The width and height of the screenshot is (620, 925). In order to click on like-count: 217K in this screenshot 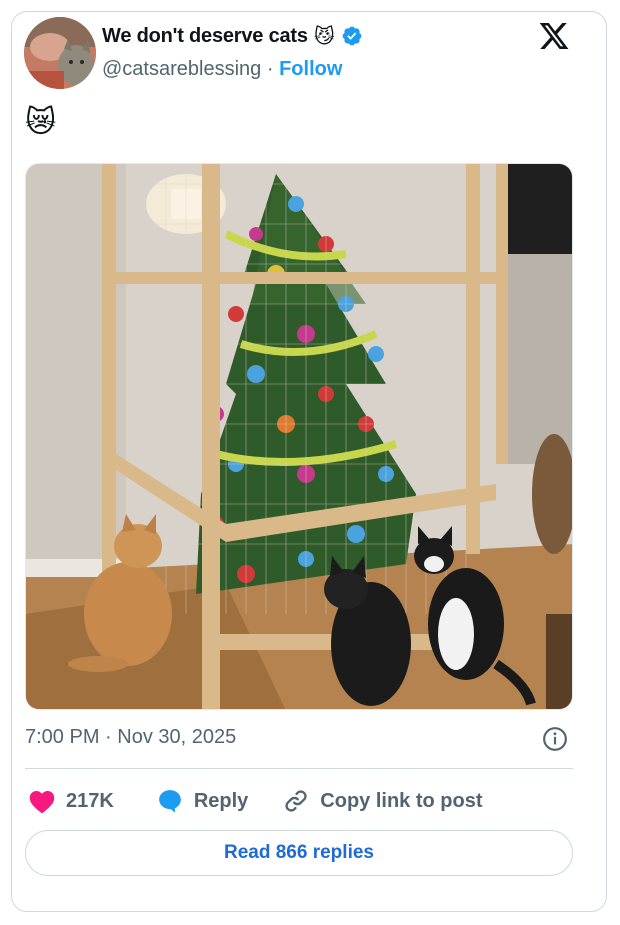, I will do `click(90, 800)`.